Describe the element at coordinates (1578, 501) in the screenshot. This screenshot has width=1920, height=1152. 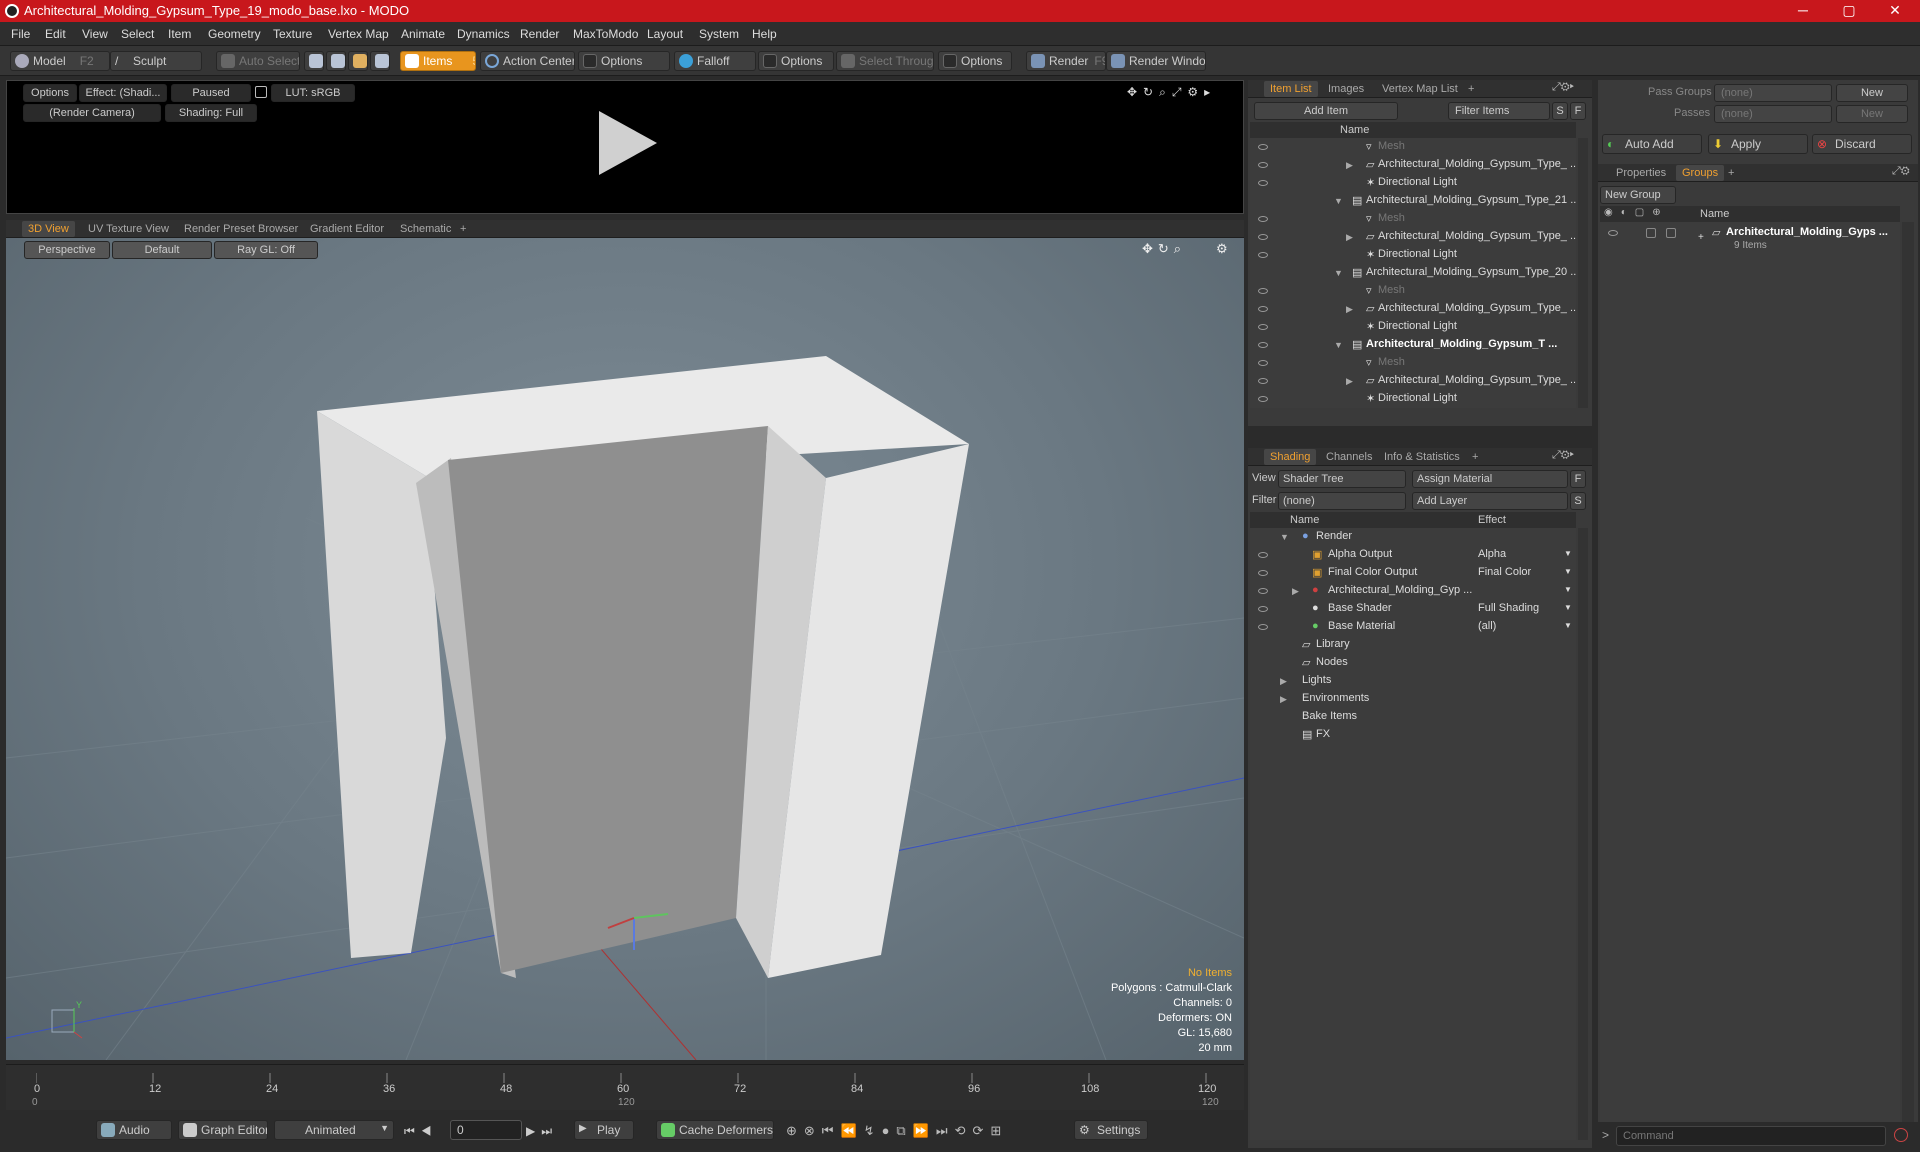
I see `shading-s-button: S` at that location.